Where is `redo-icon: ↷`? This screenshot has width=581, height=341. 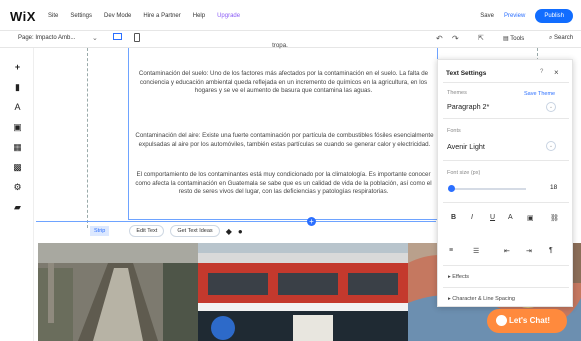
redo-icon: ↷ is located at coordinates (455, 38).